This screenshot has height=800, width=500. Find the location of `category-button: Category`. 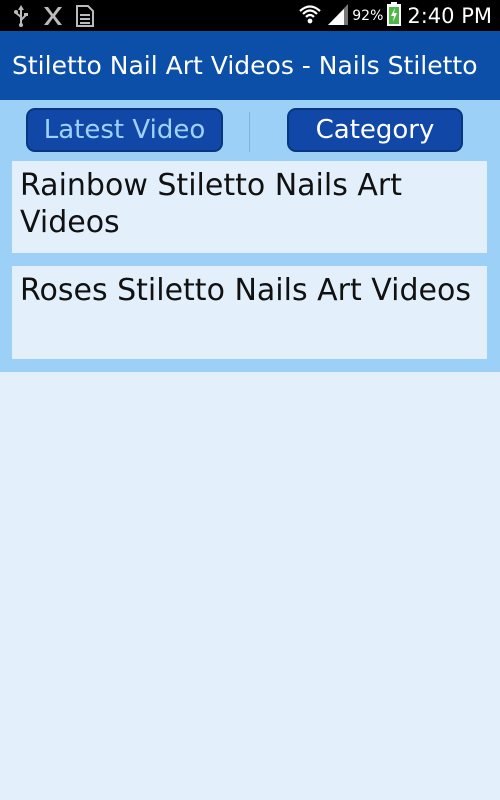

category-button: Category is located at coordinates (375, 130).